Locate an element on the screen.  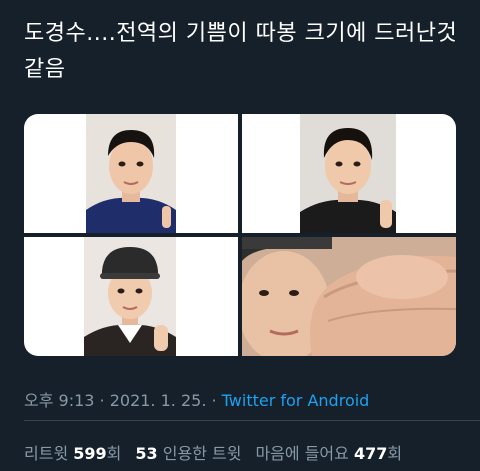
tweet-text: 도경수....전역의 기쁨이 따봉 크기에 드러난것같음 is located at coordinates (241, 51).